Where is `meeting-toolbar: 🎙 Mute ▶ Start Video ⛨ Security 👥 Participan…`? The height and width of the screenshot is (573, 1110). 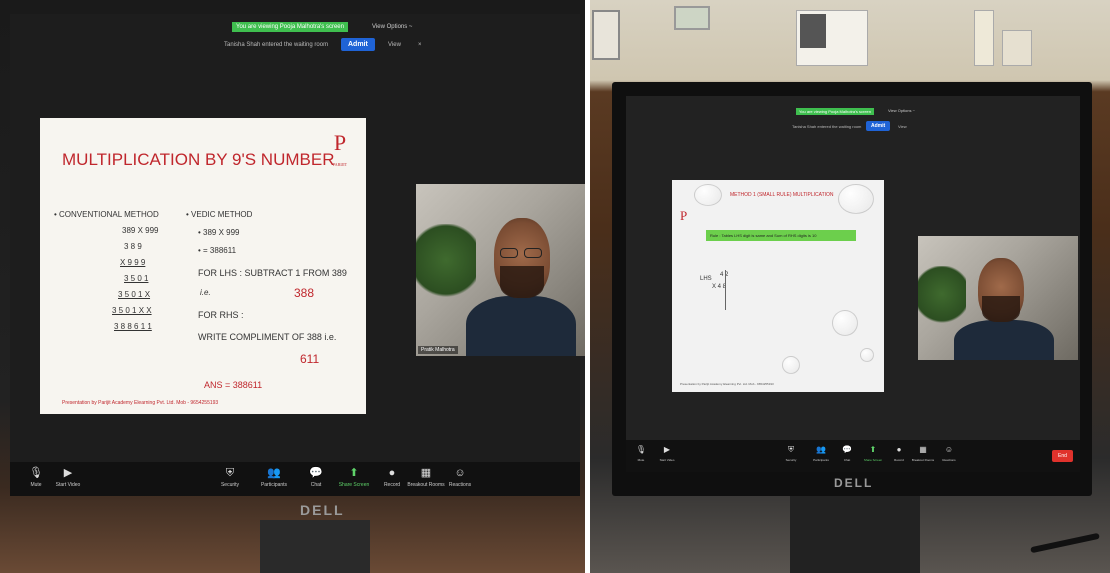 meeting-toolbar: 🎙 Mute ▶ Start Video ⛨ Security 👥 Participan… is located at coordinates (295, 479).